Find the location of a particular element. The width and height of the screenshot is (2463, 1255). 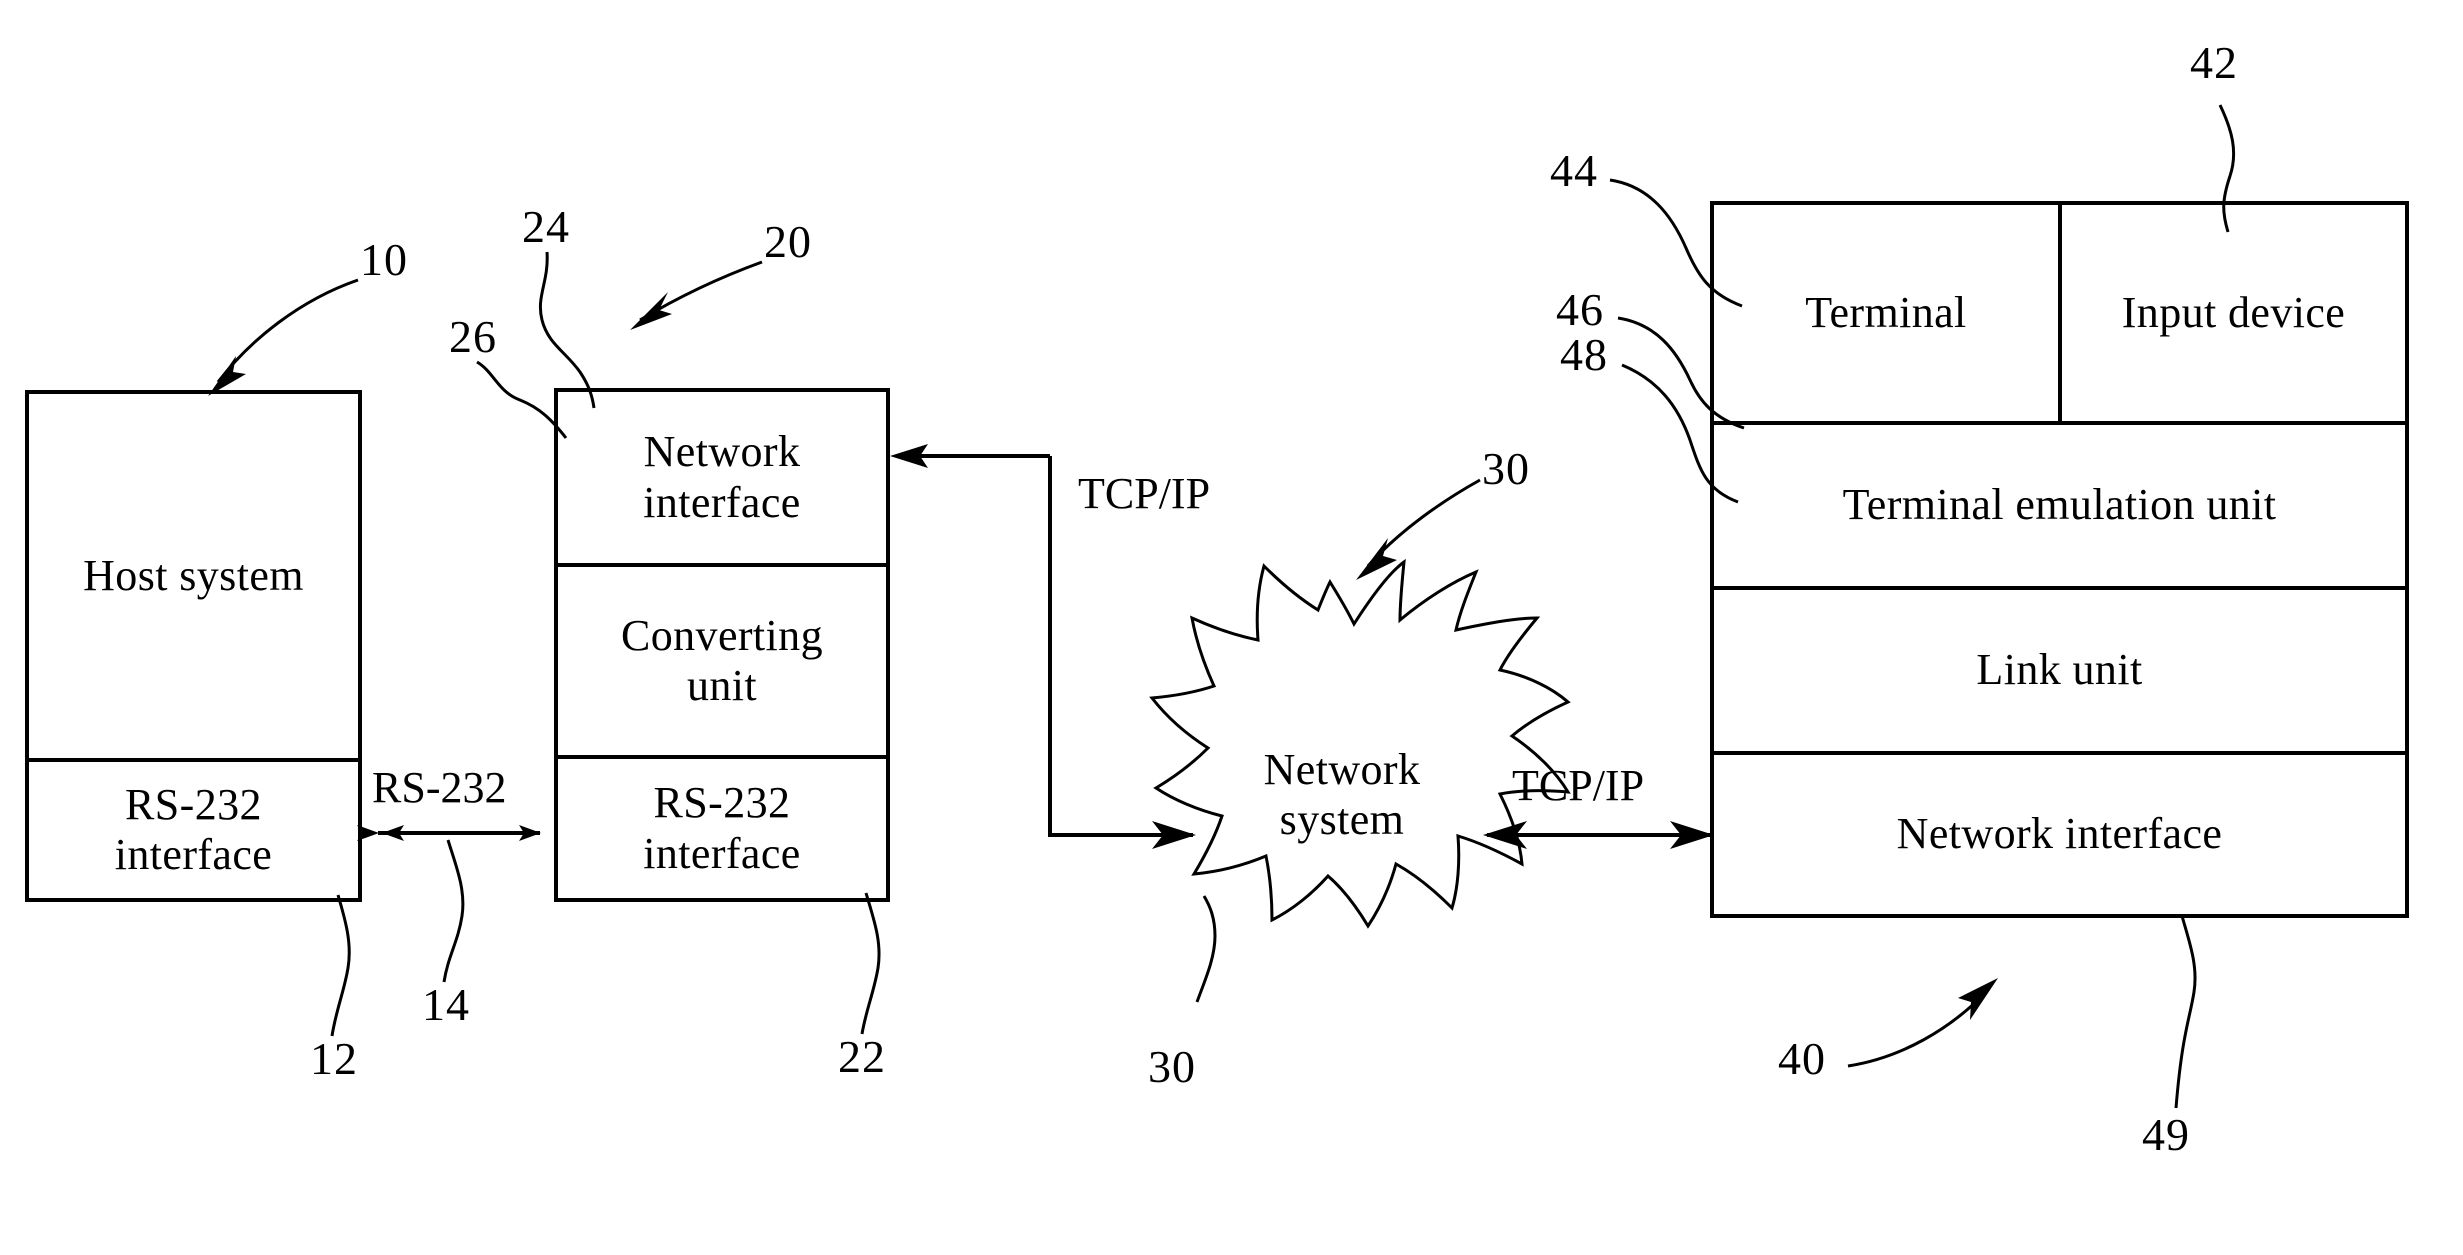

reference-numeral-14: 14 is located at coordinates (446, 1004).